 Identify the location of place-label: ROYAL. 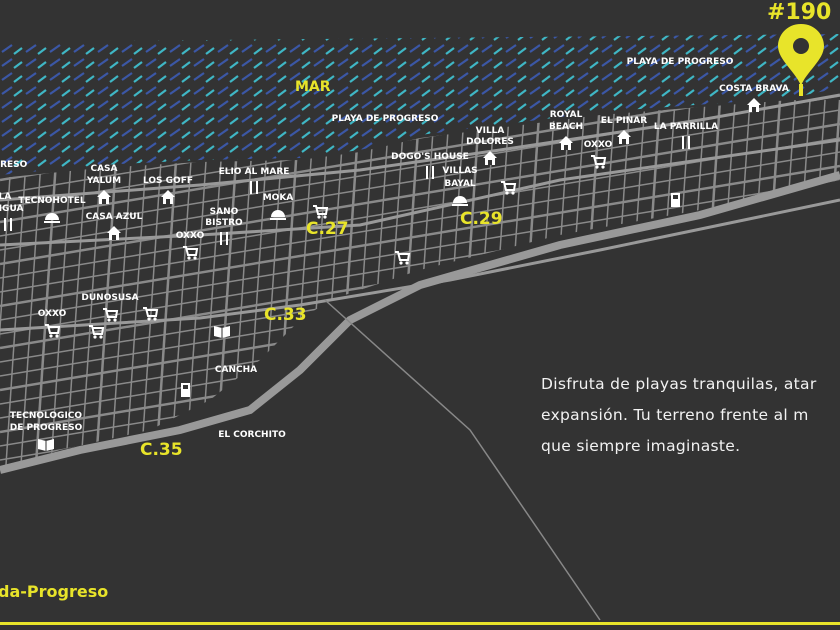
(566, 115).